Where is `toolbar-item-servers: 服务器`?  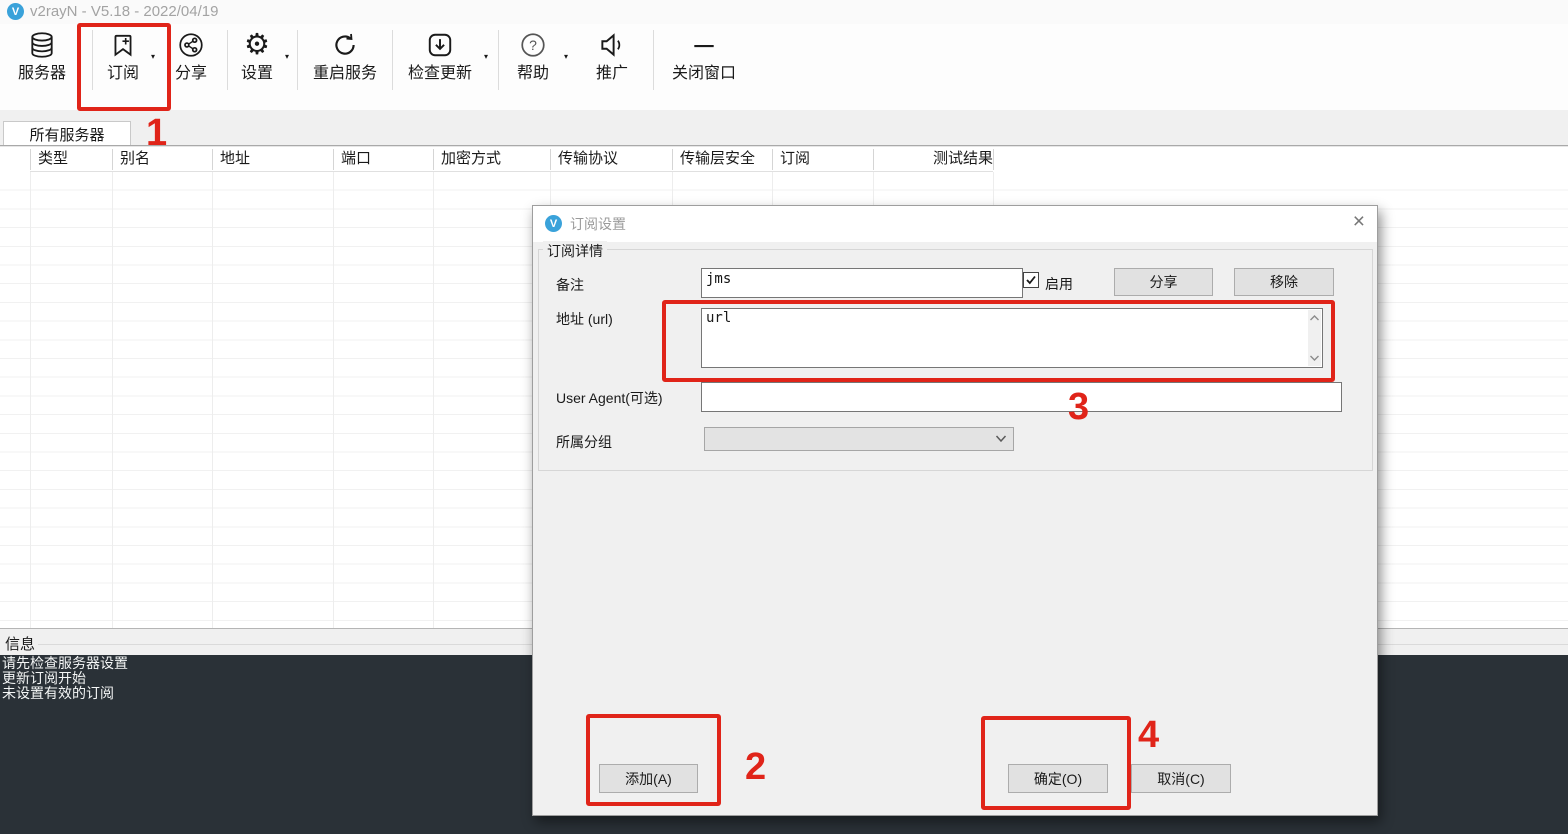 toolbar-item-servers: 服务器 is located at coordinates (42, 67).